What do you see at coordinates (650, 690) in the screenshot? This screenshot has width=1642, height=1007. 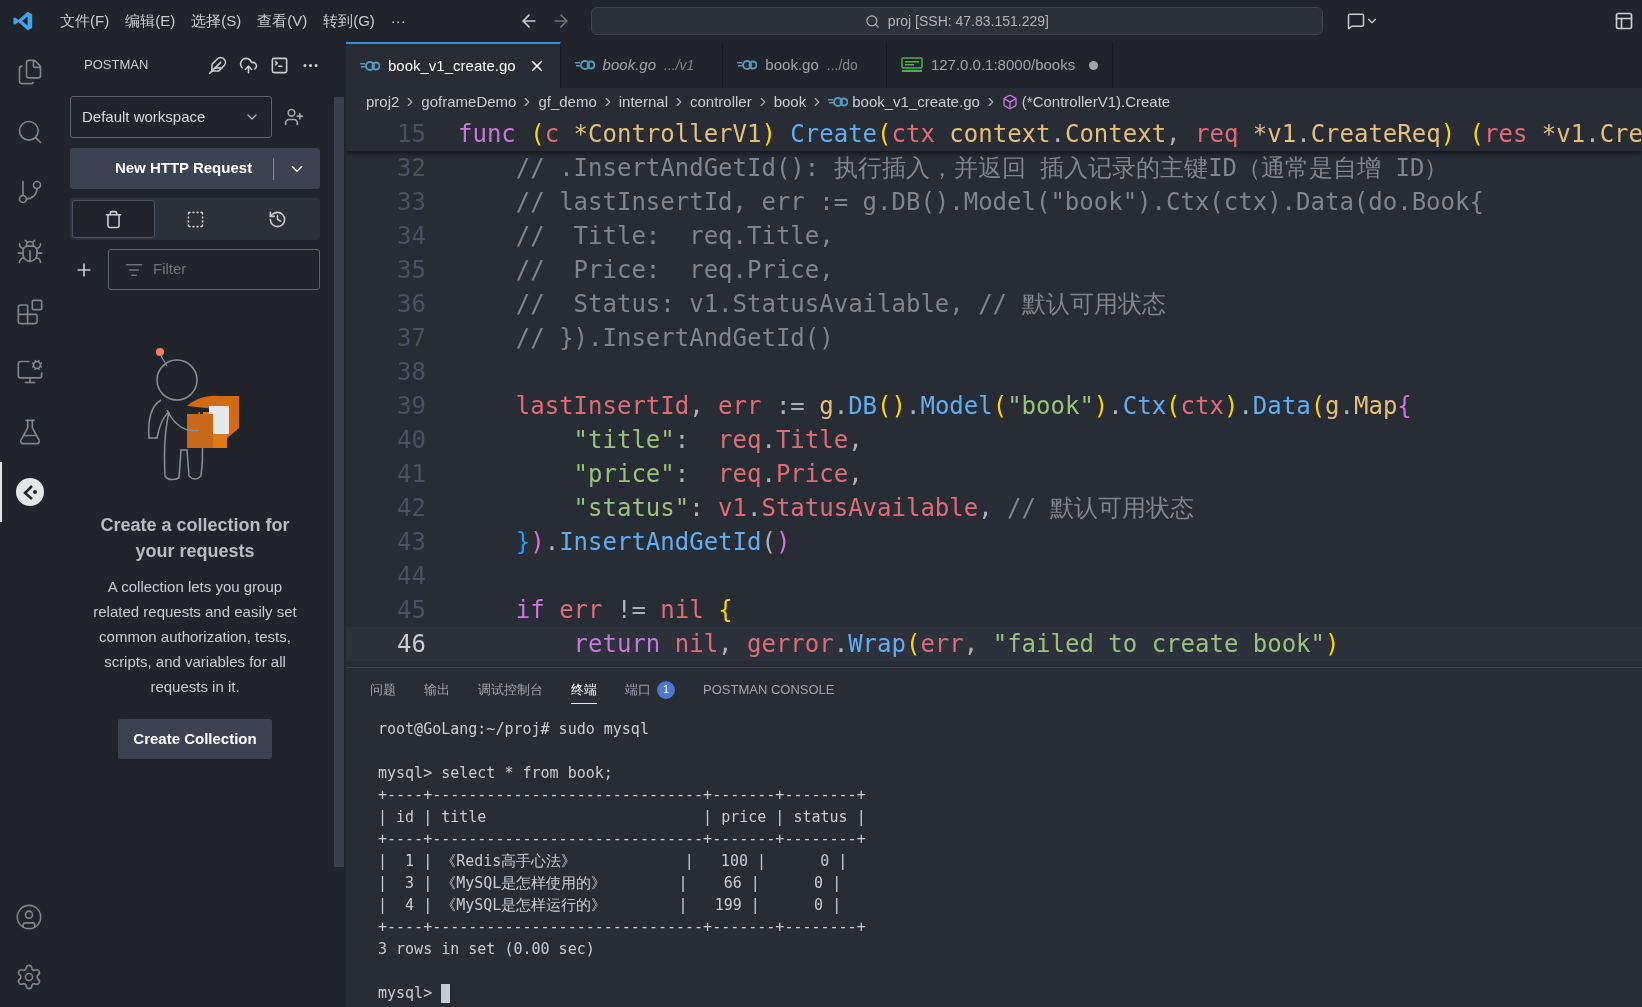 I see `panel-tab: 端口 1` at bounding box center [650, 690].